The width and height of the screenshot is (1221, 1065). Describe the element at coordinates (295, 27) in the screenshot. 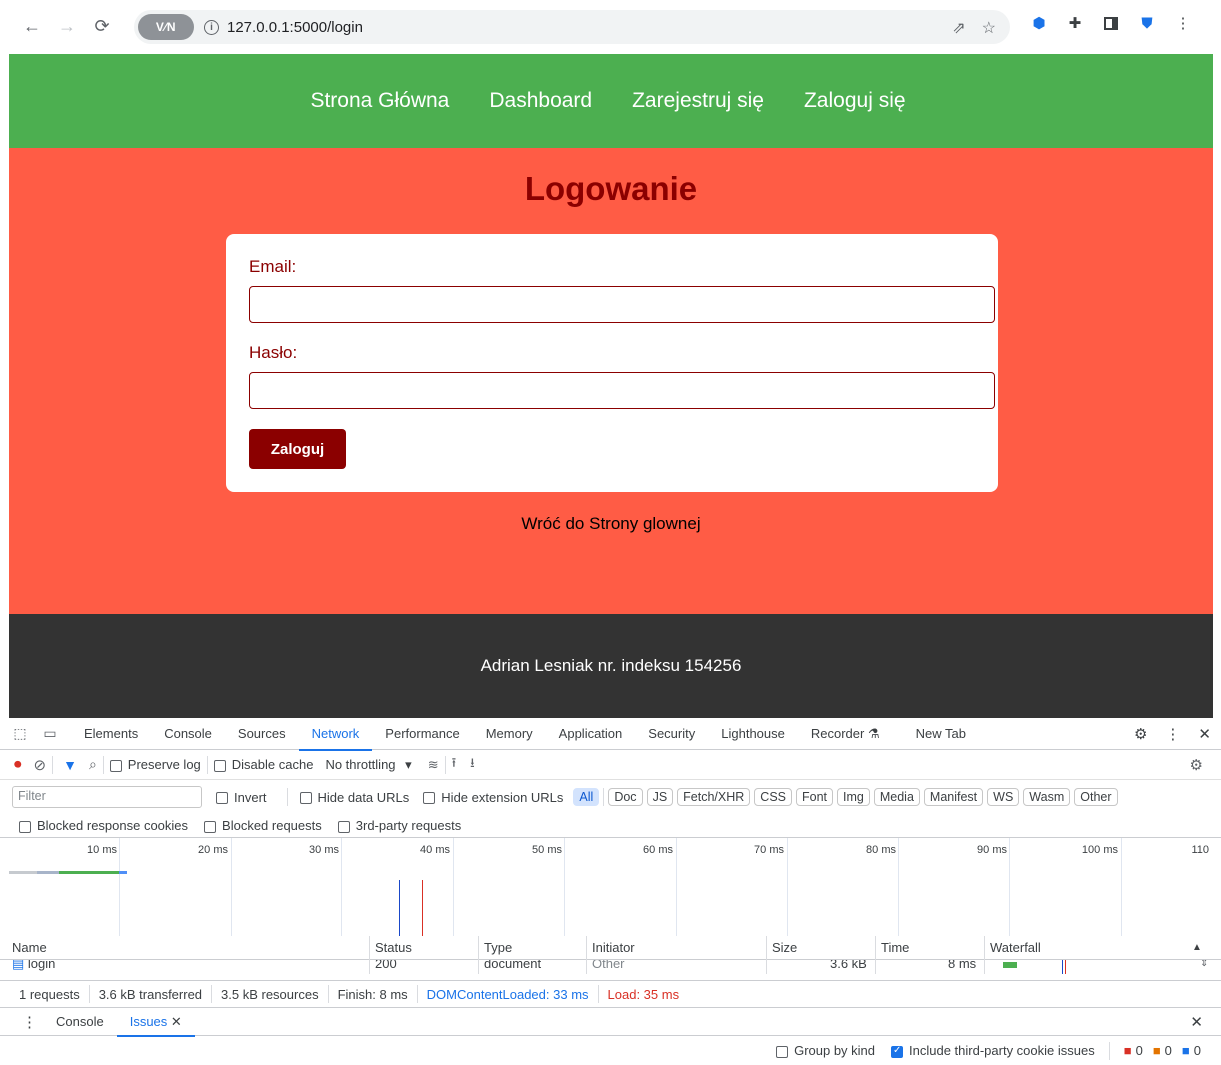

I see `url-text: 127.0.0.1:5000/login` at that location.